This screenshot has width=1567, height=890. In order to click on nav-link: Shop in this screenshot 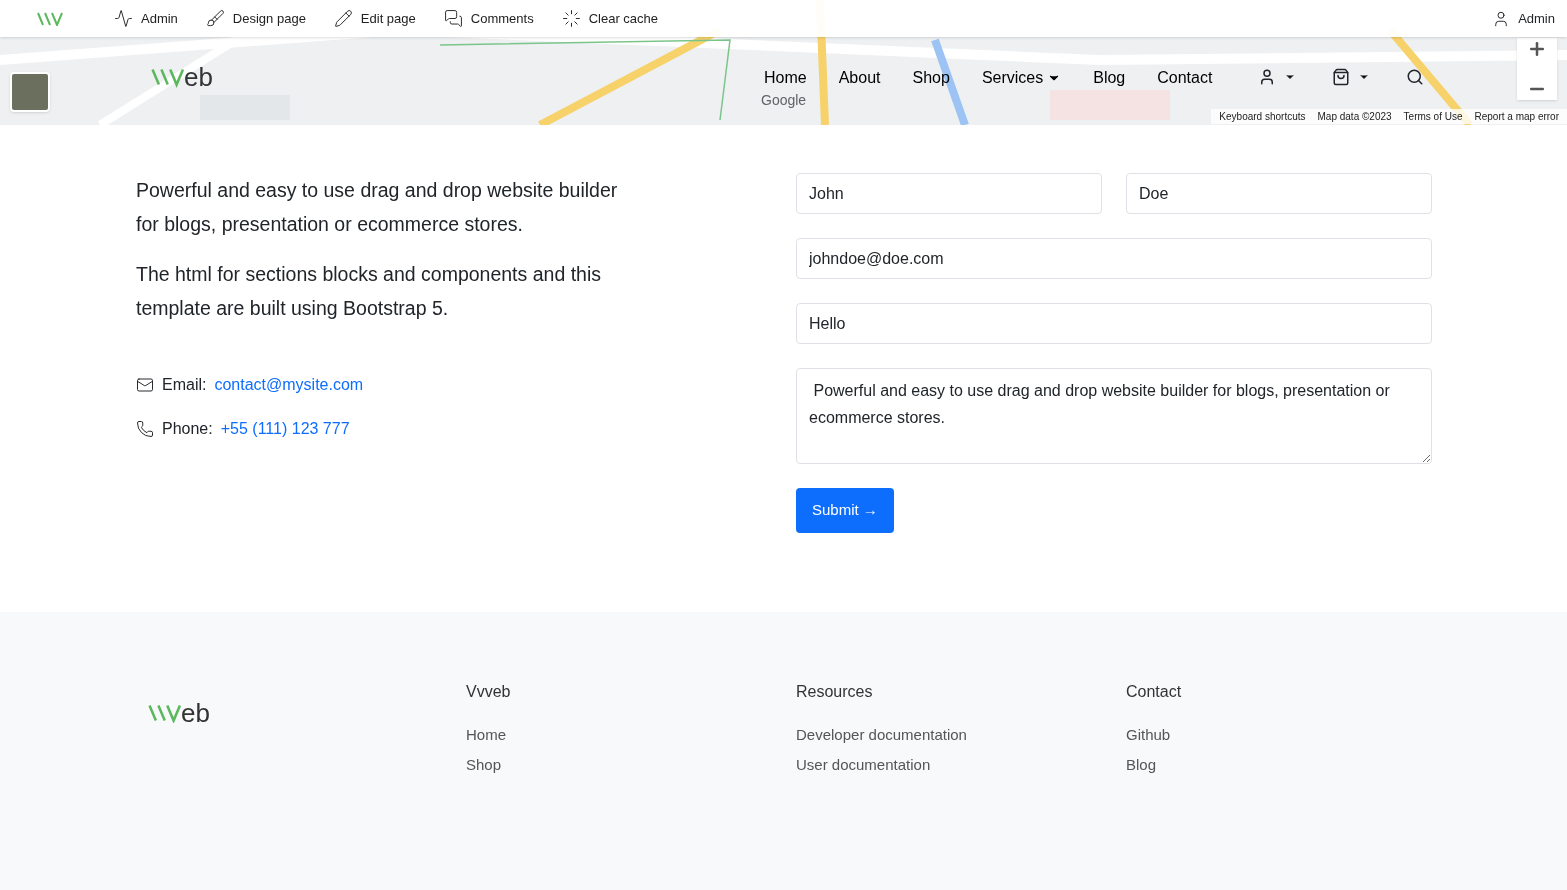, I will do `click(931, 78)`.